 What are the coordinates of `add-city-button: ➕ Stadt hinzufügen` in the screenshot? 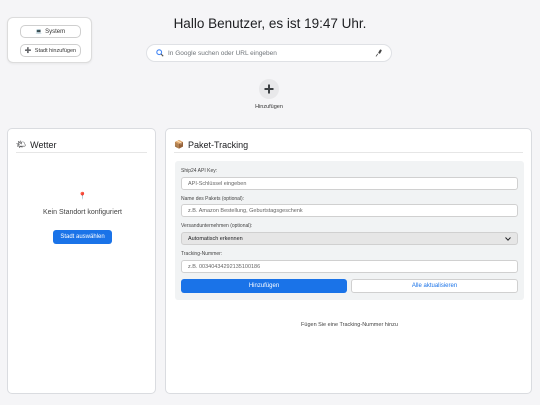 It's located at (50, 50).